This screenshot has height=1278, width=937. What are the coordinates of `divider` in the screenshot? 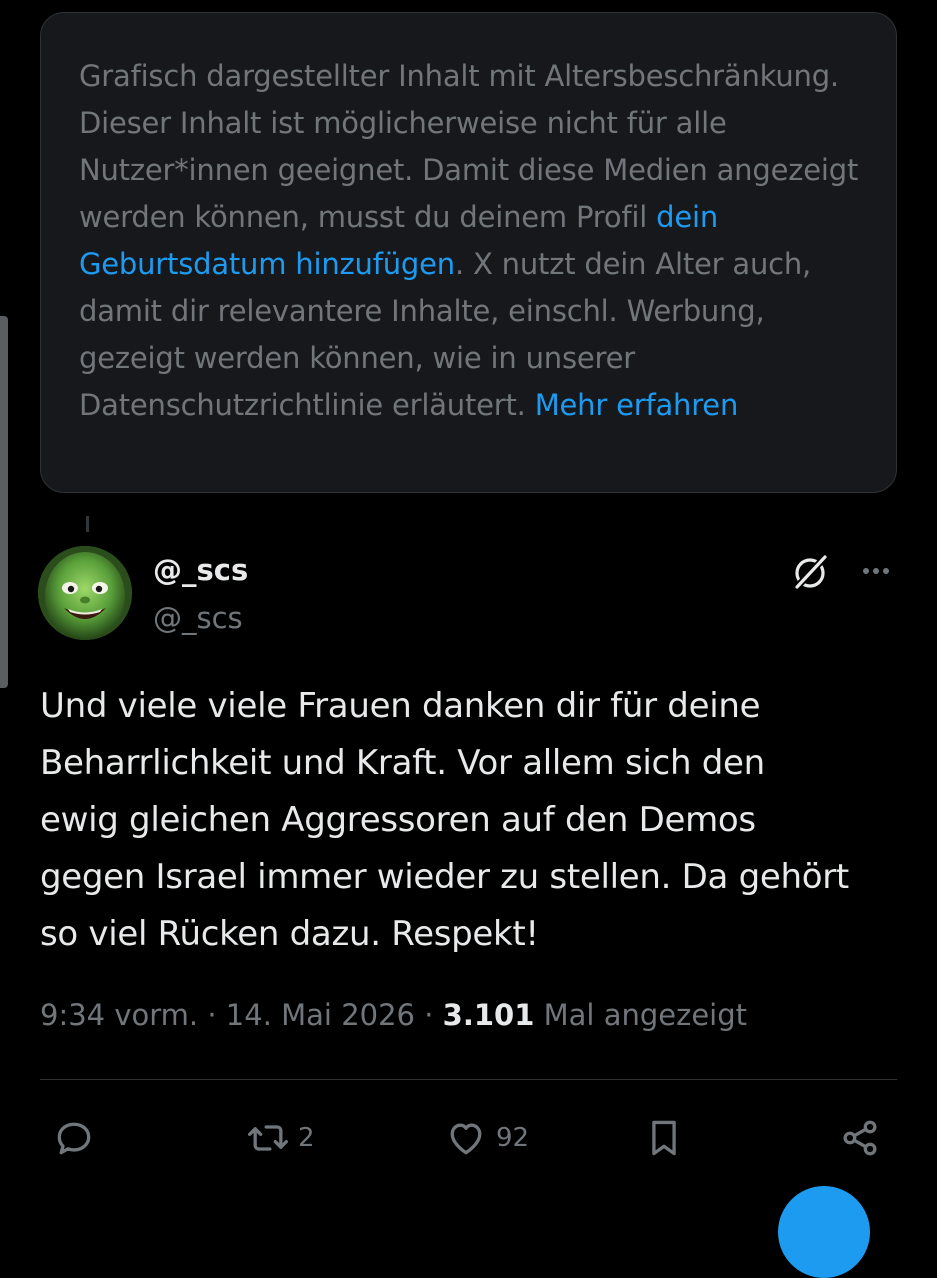 It's located at (468, 1079).